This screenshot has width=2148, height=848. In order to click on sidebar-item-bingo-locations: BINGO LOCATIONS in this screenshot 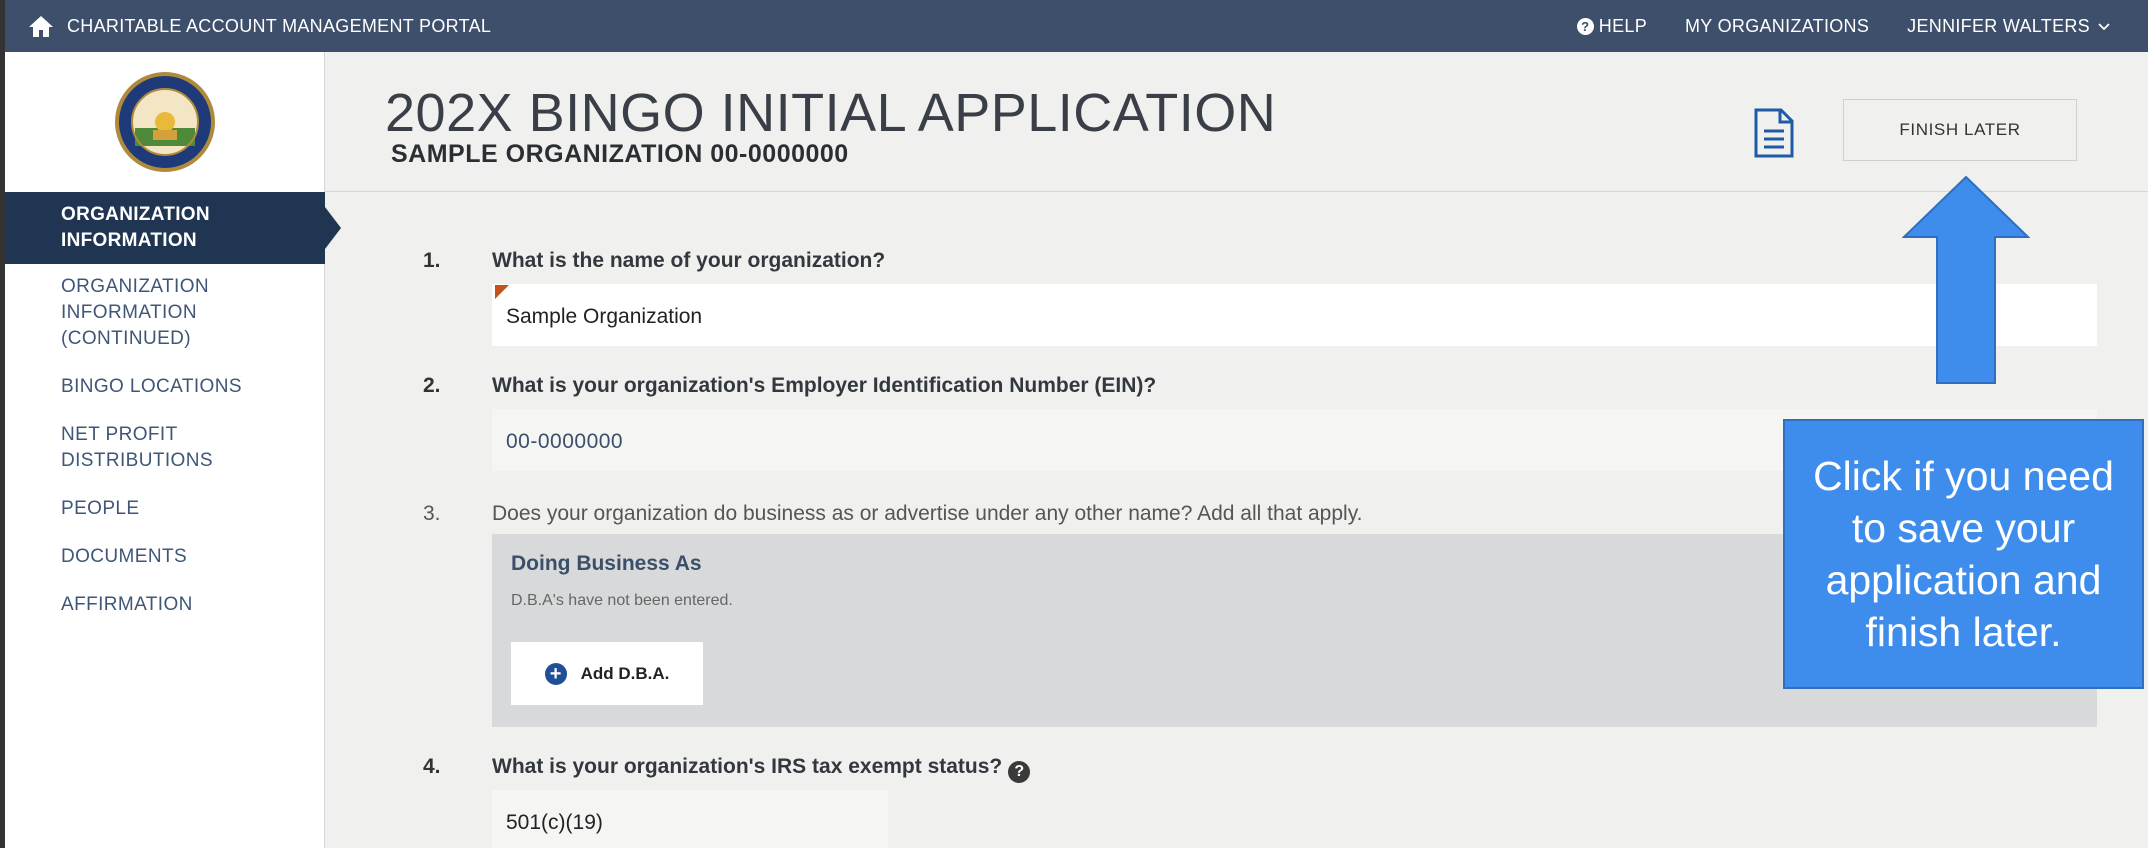, I will do `click(135, 387)`.